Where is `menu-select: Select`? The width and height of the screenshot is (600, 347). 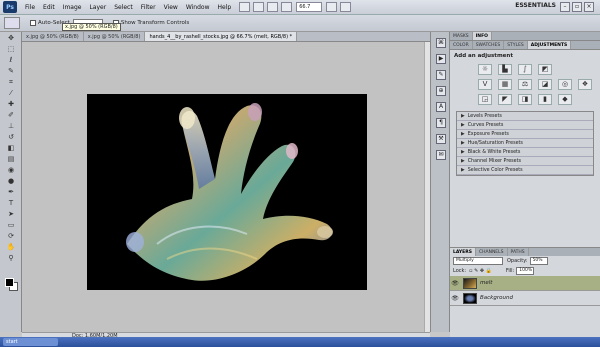 menu-select: Select is located at coordinates (123, 7).